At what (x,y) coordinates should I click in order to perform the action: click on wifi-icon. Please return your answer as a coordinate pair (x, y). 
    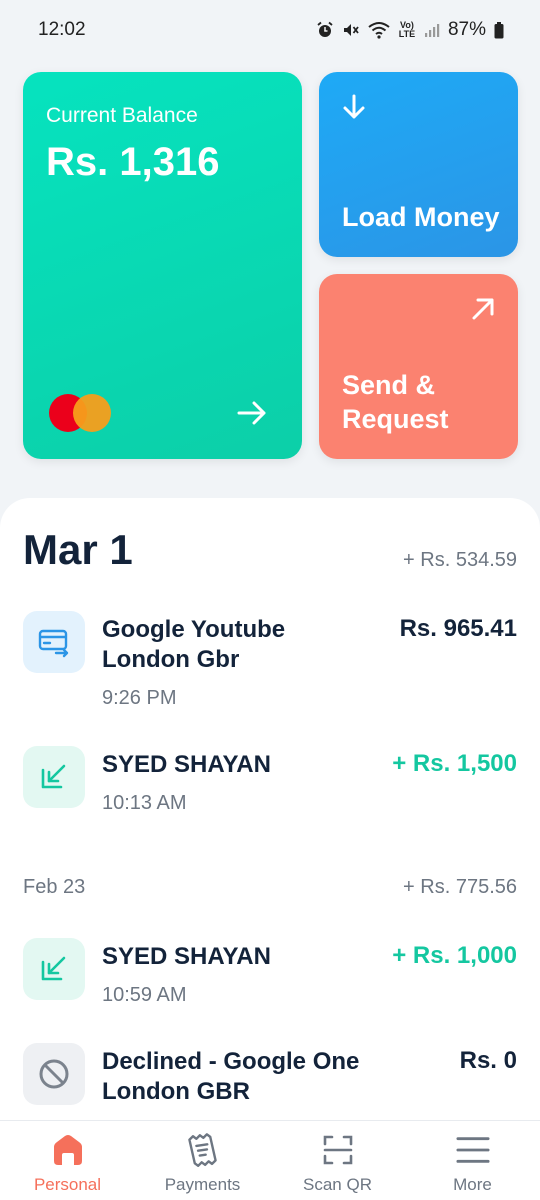
    Looking at the image, I should click on (379, 30).